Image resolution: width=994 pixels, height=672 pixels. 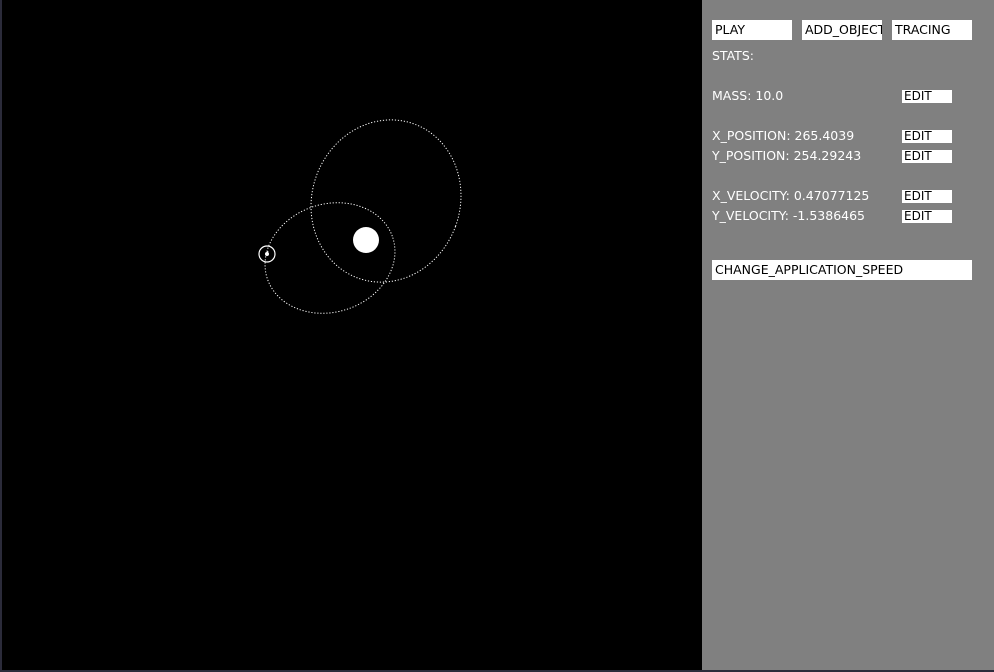 What do you see at coordinates (386, 201) in the screenshot?
I see `orbit-trace-large` at bounding box center [386, 201].